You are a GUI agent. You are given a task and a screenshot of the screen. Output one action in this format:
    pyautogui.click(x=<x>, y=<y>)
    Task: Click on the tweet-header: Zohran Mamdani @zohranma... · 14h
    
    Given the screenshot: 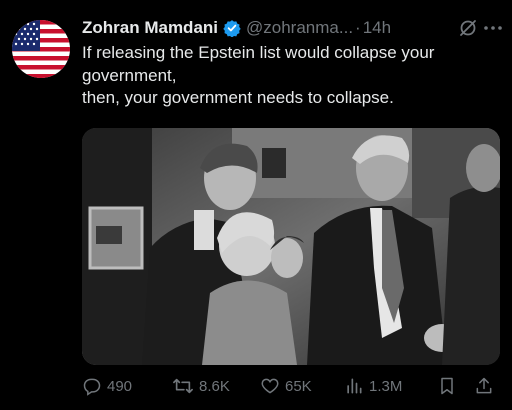 What is the action you would take?
    pyautogui.click(x=292, y=28)
    